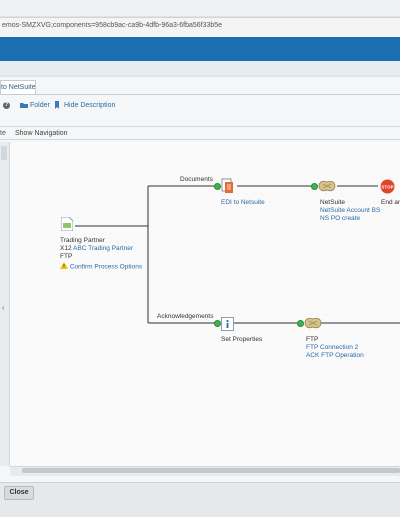  Describe the element at coordinates (228, 187) in the screenshot. I see `map-icon` at that location.